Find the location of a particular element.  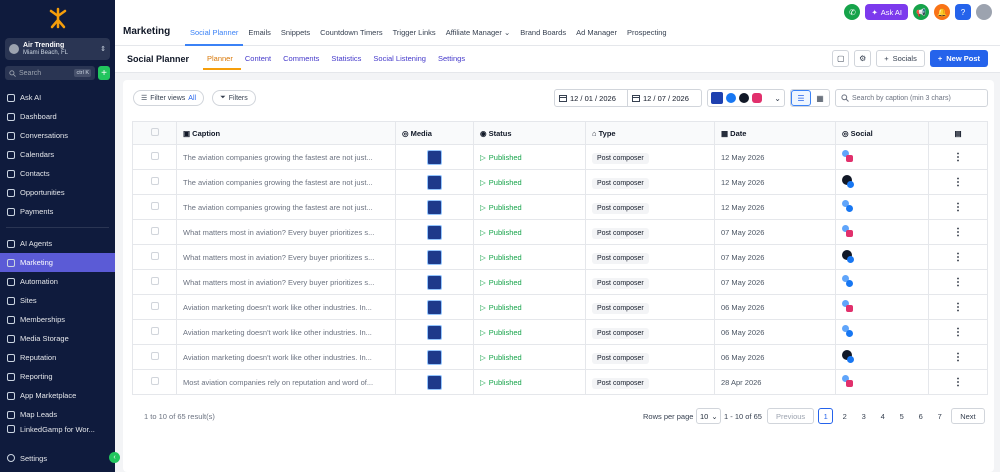

tab-snippets: Snippets is located at coordinates (295, 35).